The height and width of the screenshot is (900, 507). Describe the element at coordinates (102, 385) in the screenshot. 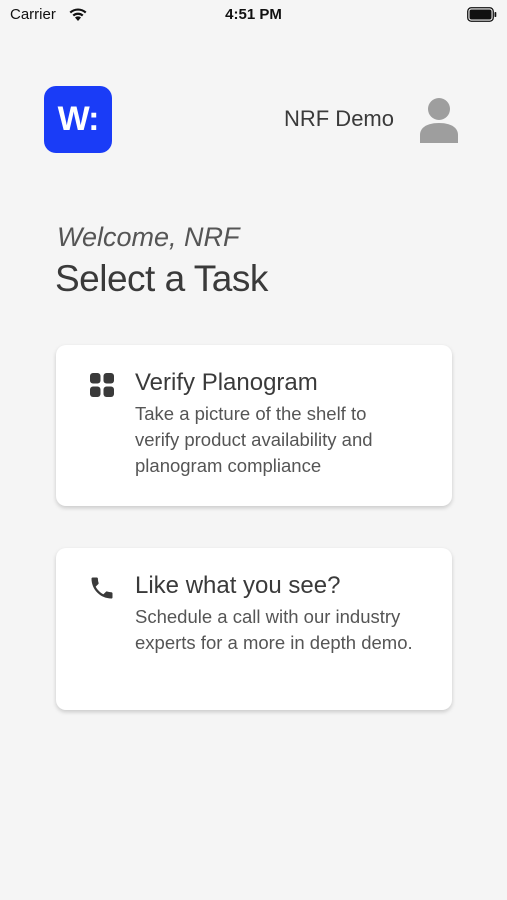

I see `grid-icon` at that location.